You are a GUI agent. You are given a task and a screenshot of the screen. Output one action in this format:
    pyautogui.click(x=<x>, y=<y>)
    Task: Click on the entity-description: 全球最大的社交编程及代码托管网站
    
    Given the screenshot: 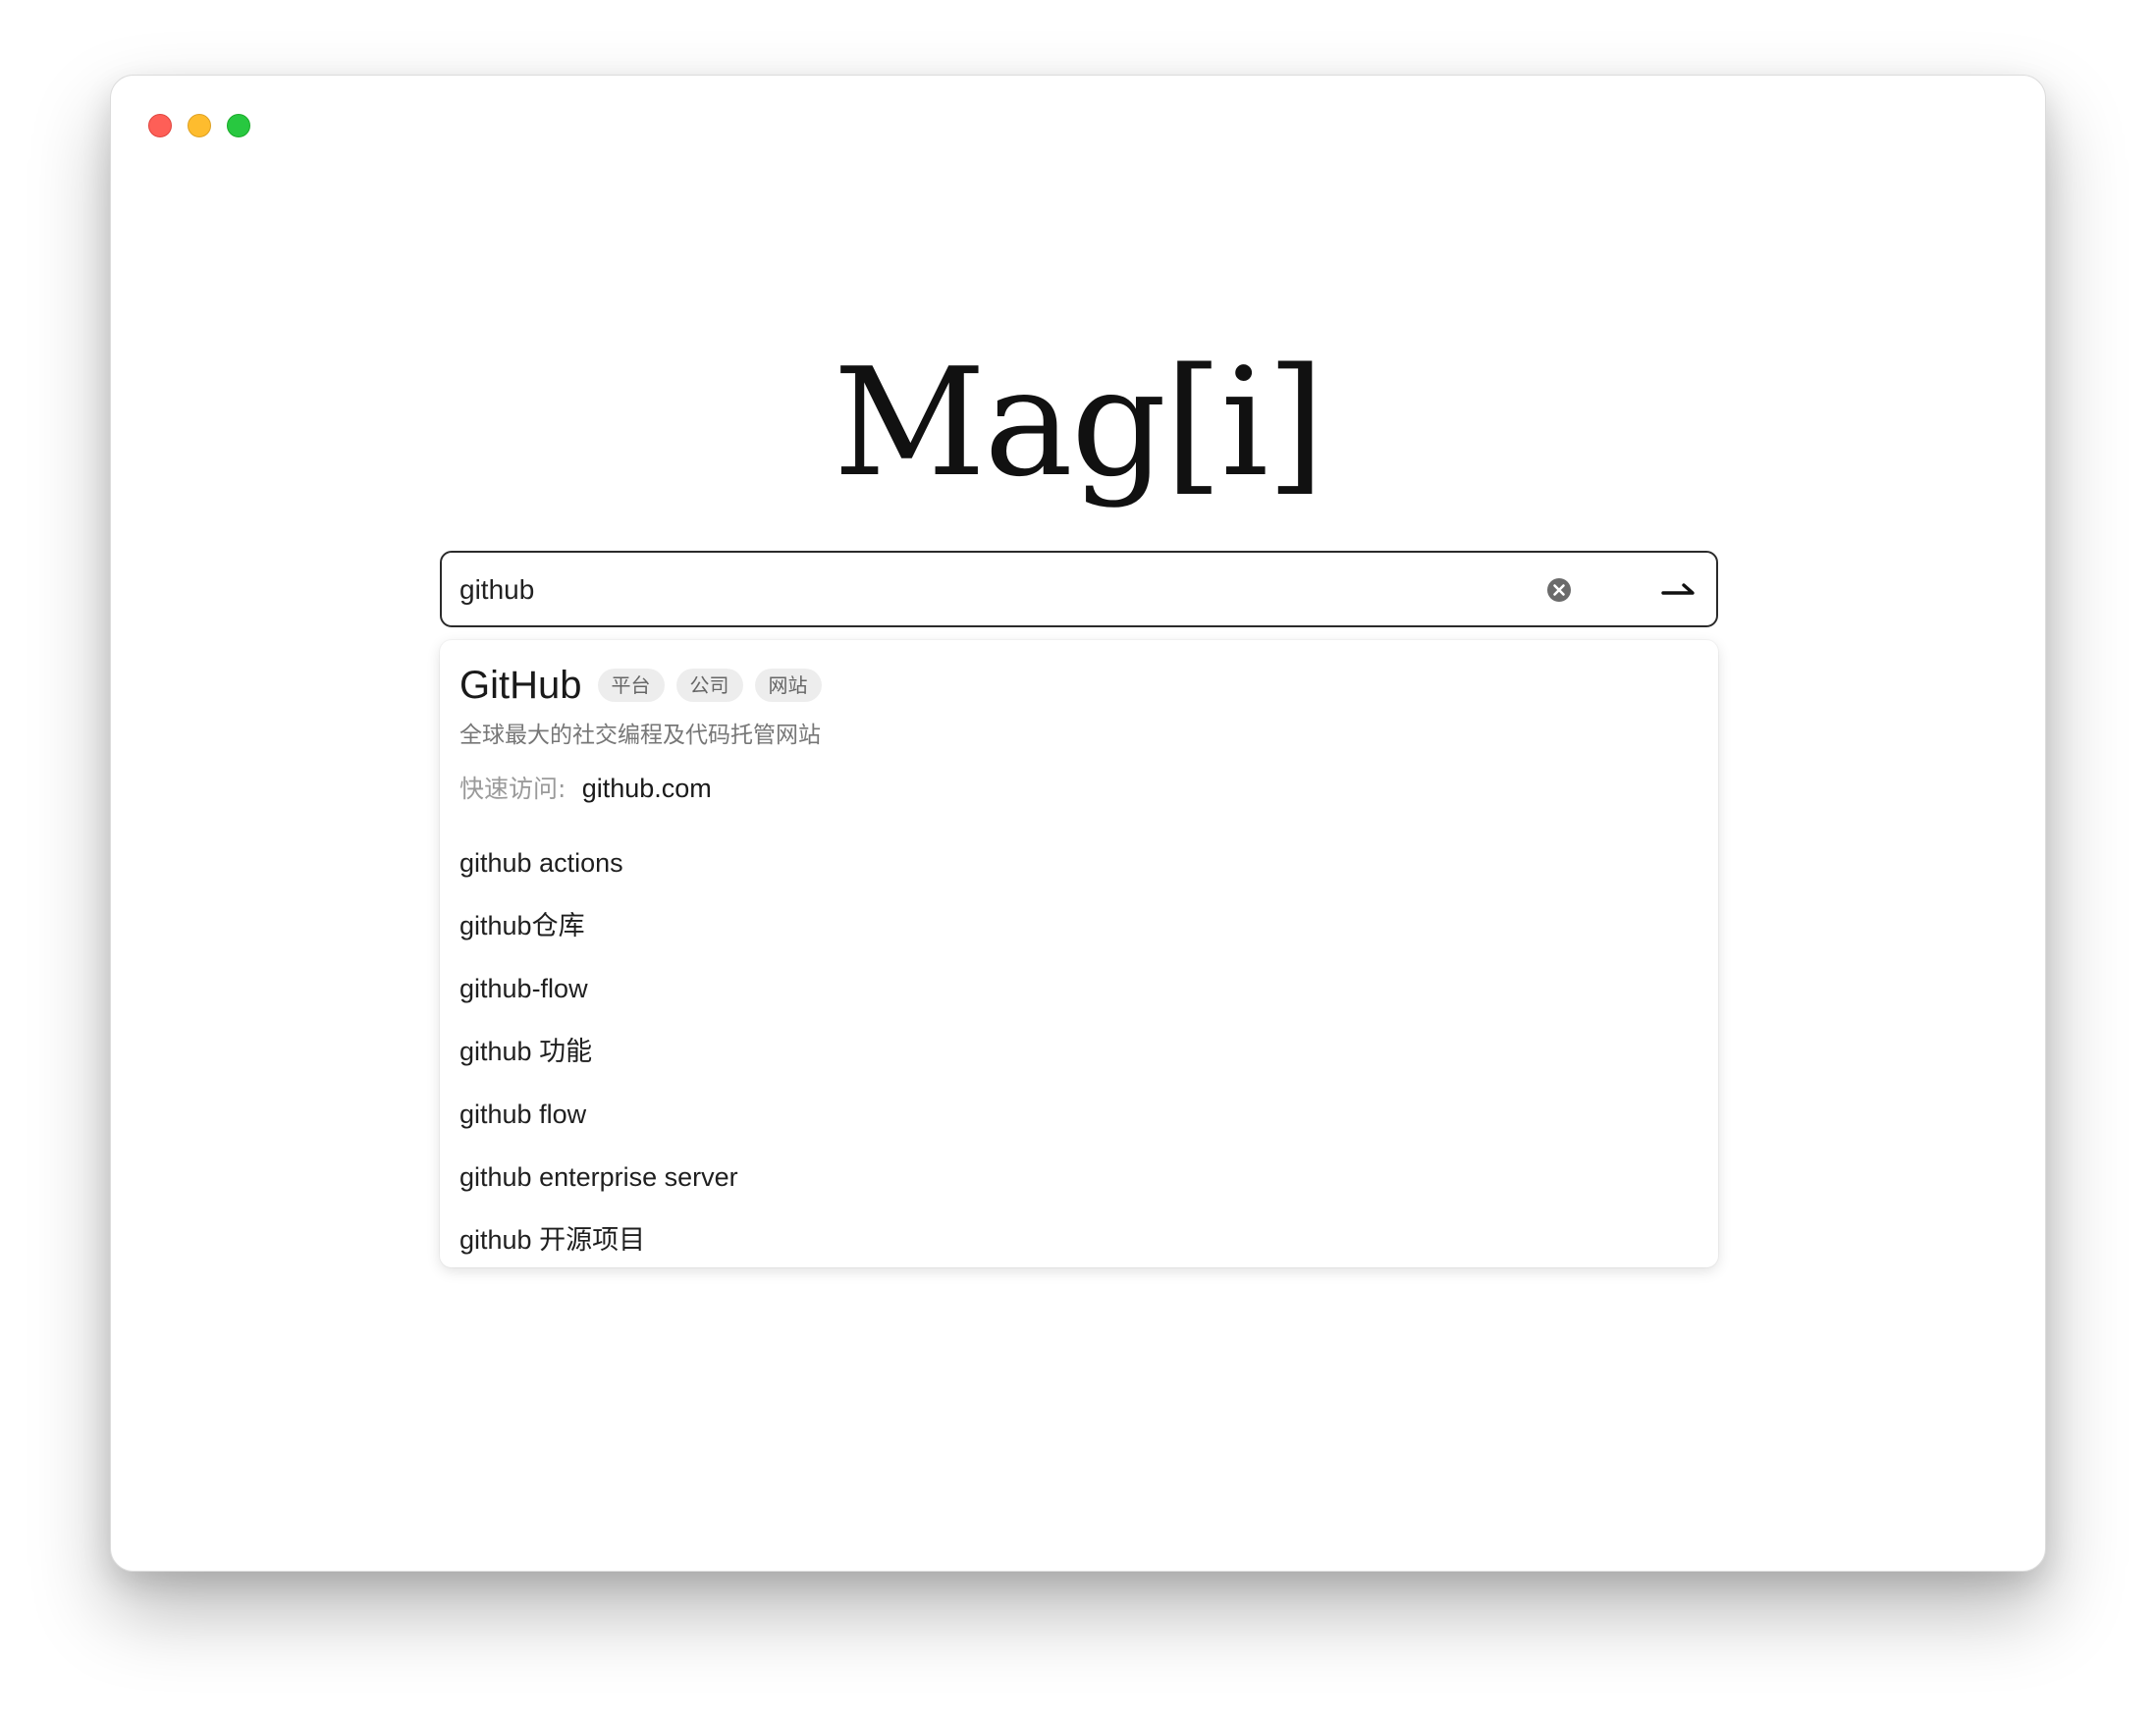 What is the action you would take?
    pyautogui.click(x=640, y=736)
    